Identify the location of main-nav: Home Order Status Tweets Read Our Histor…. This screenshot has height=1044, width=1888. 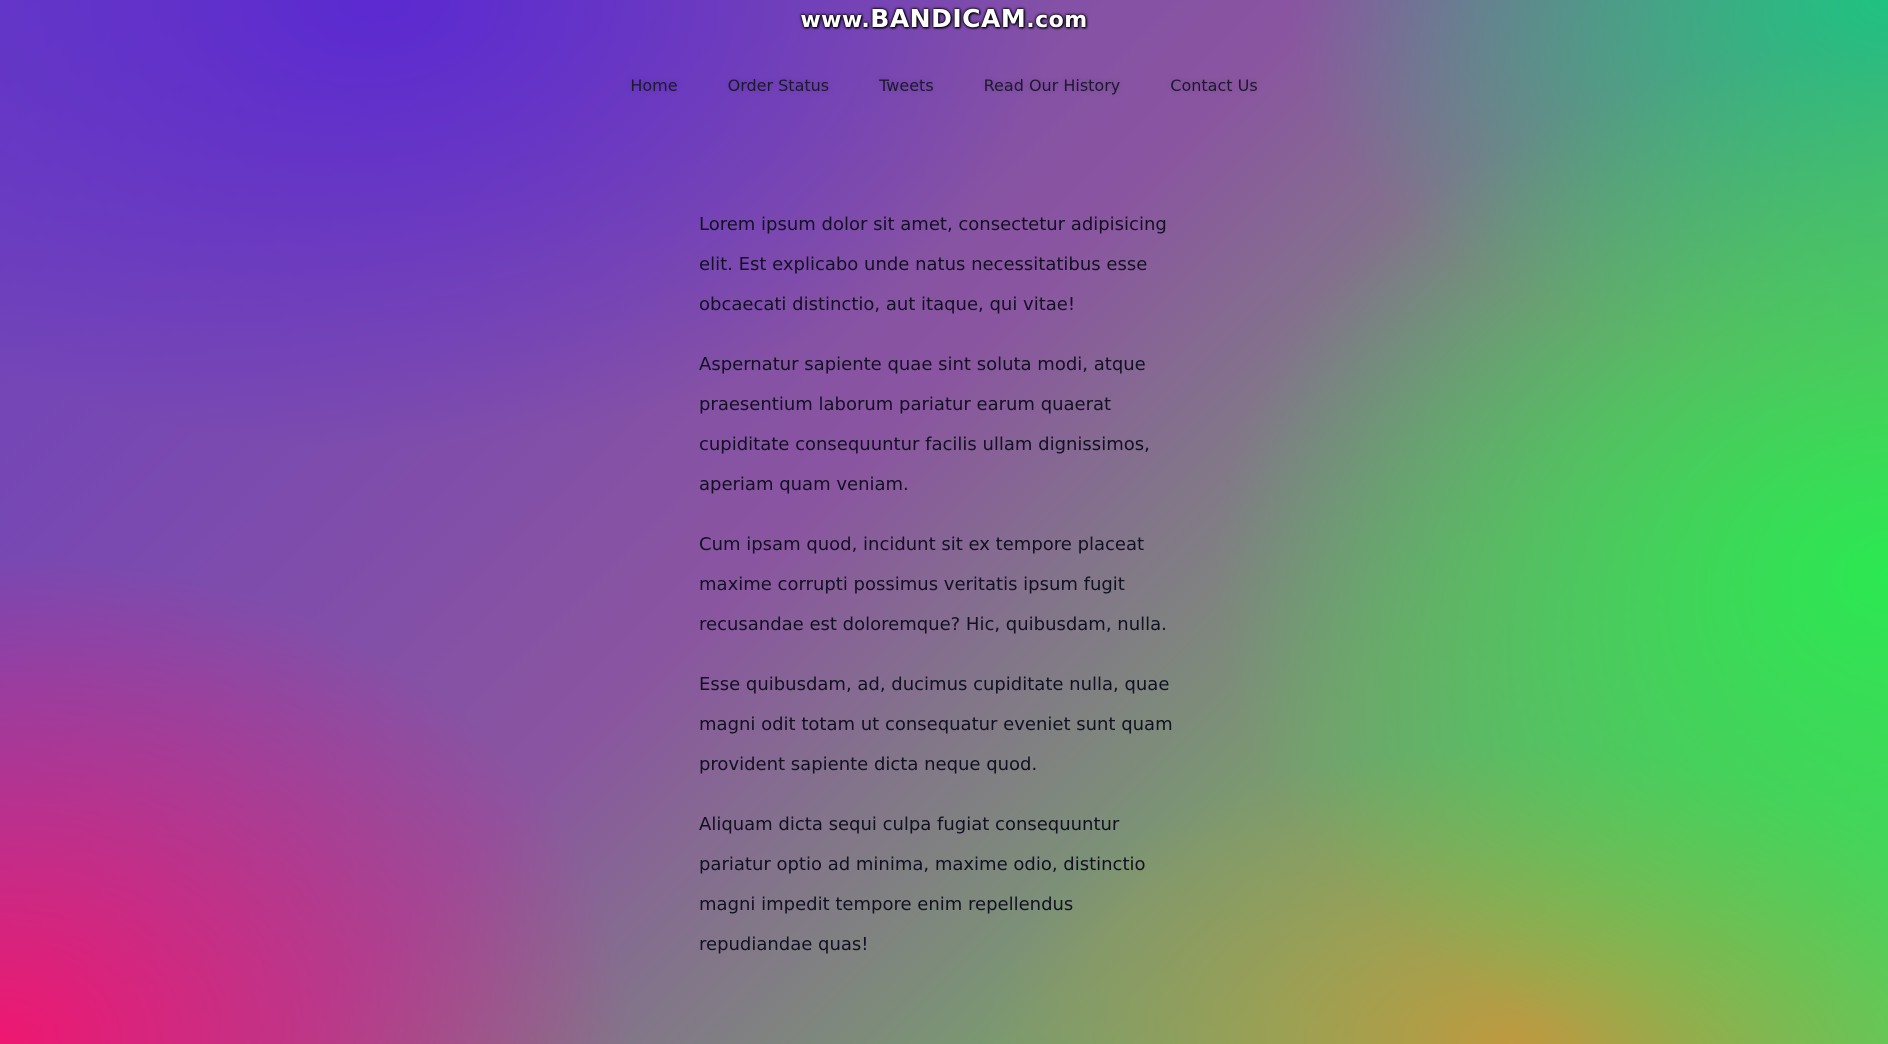
(944, 85).